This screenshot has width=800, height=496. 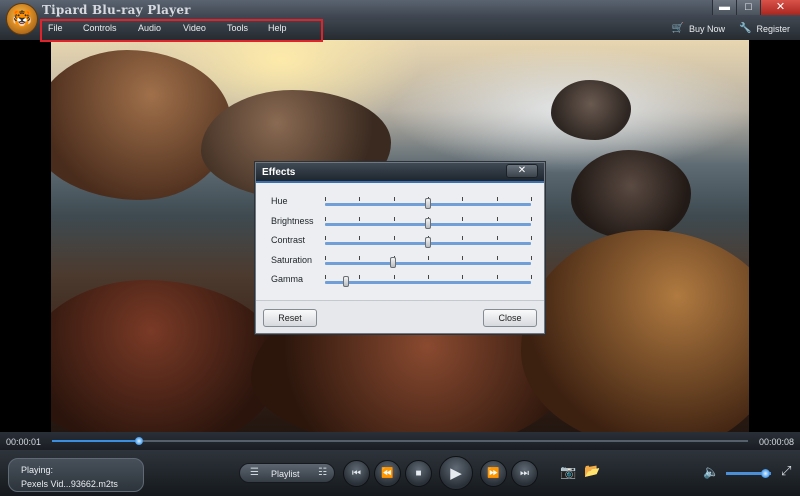 I want to click on menu-file: File, so click(x=65, y=28).